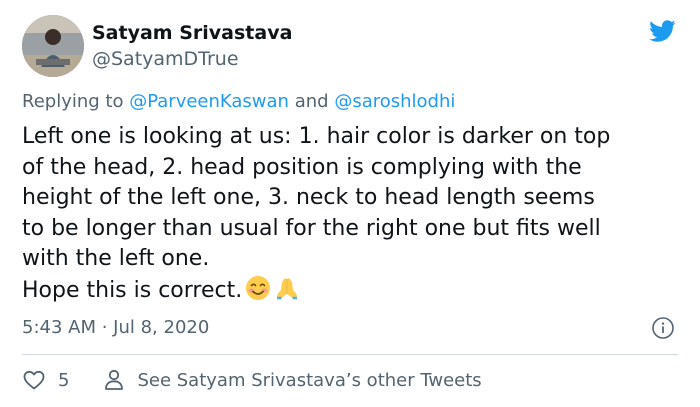 This screenshot has width=700, height=407. Describe the element at coordinates (73, 101) in the screenshot. I see `replying-prefix: Replying to` at that location.